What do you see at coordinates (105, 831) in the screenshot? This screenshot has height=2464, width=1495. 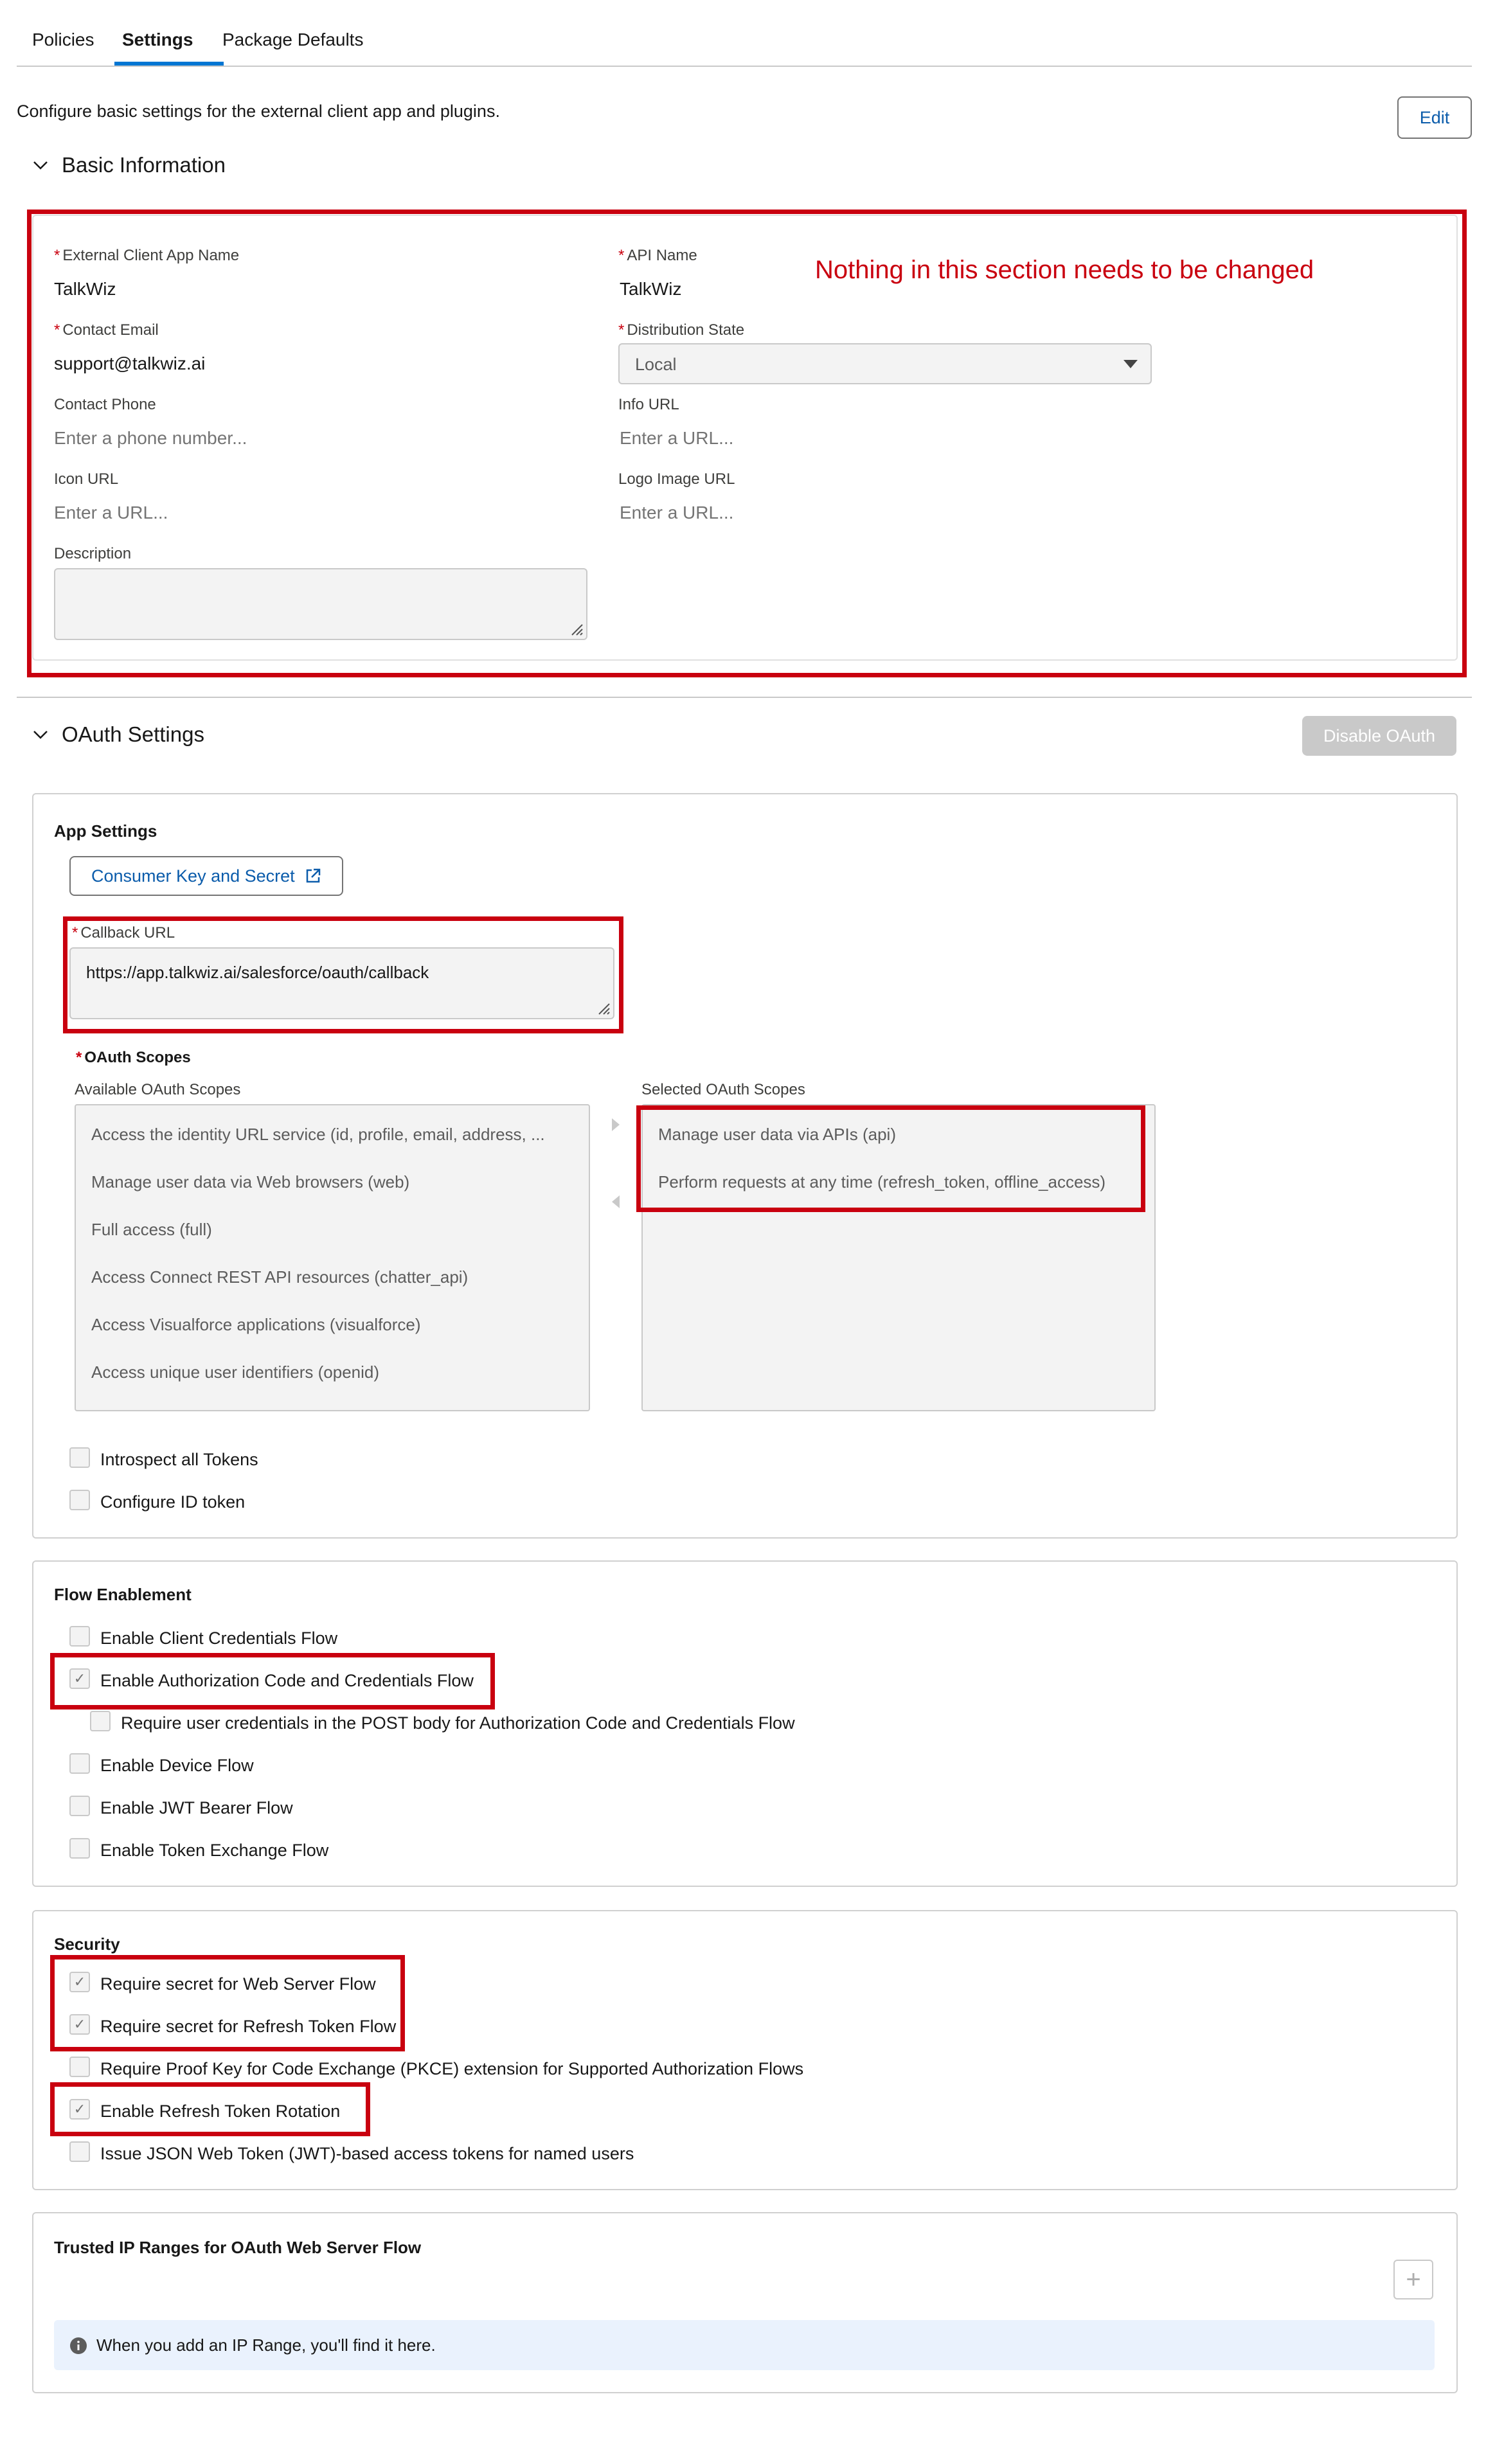 I see `app-settings-title: App Settings` at bounding box center [105, 831].